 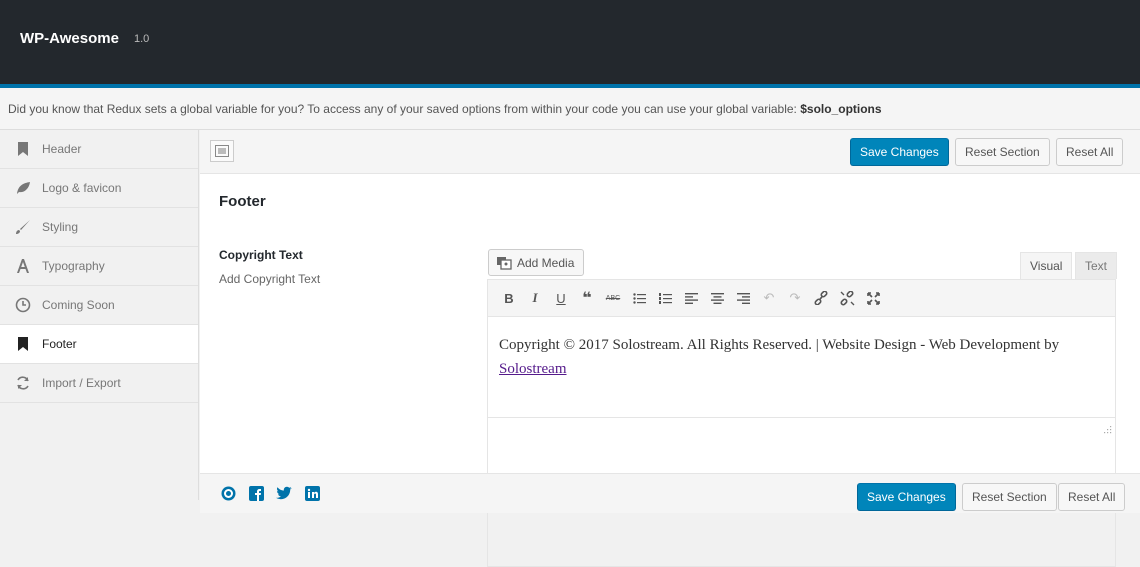 I want to click on reset-all-button-bottom: Reset All, so click(x=1092, y=497).